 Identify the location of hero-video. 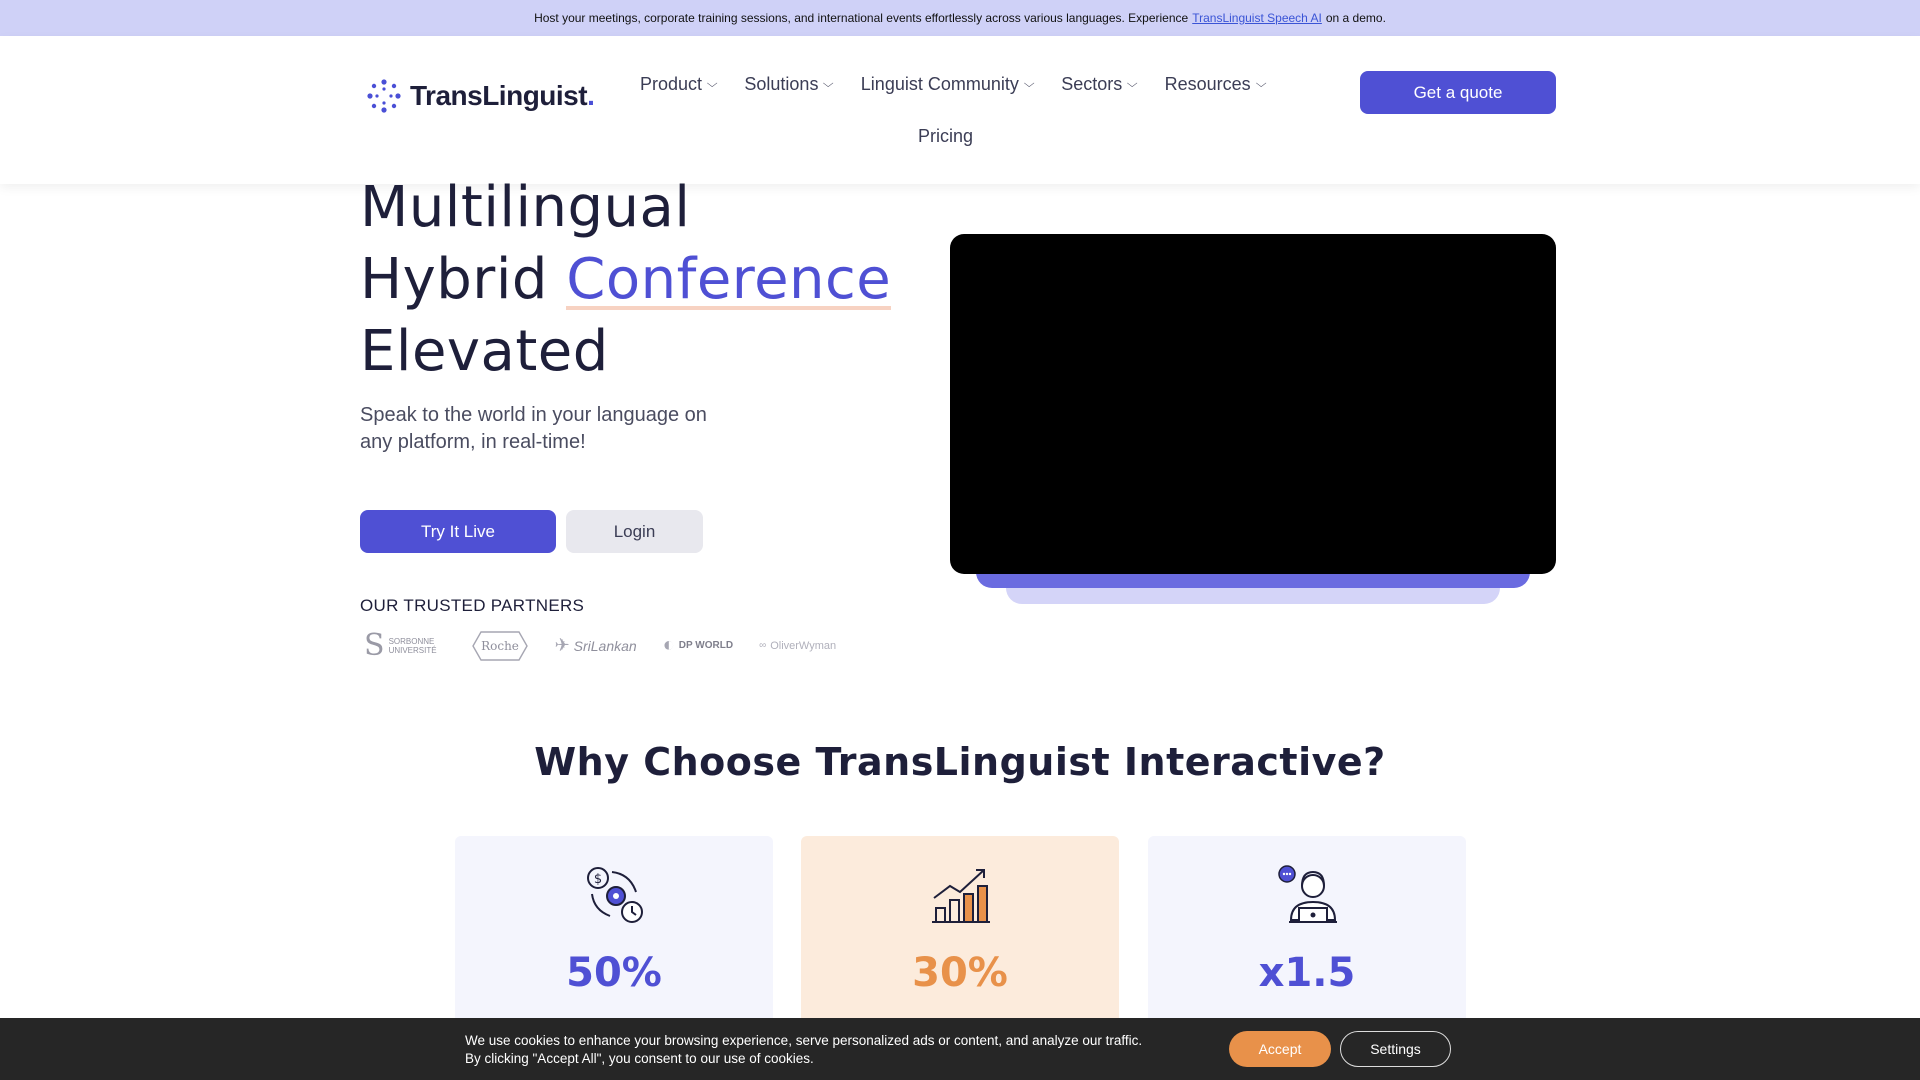
(1253, 404).